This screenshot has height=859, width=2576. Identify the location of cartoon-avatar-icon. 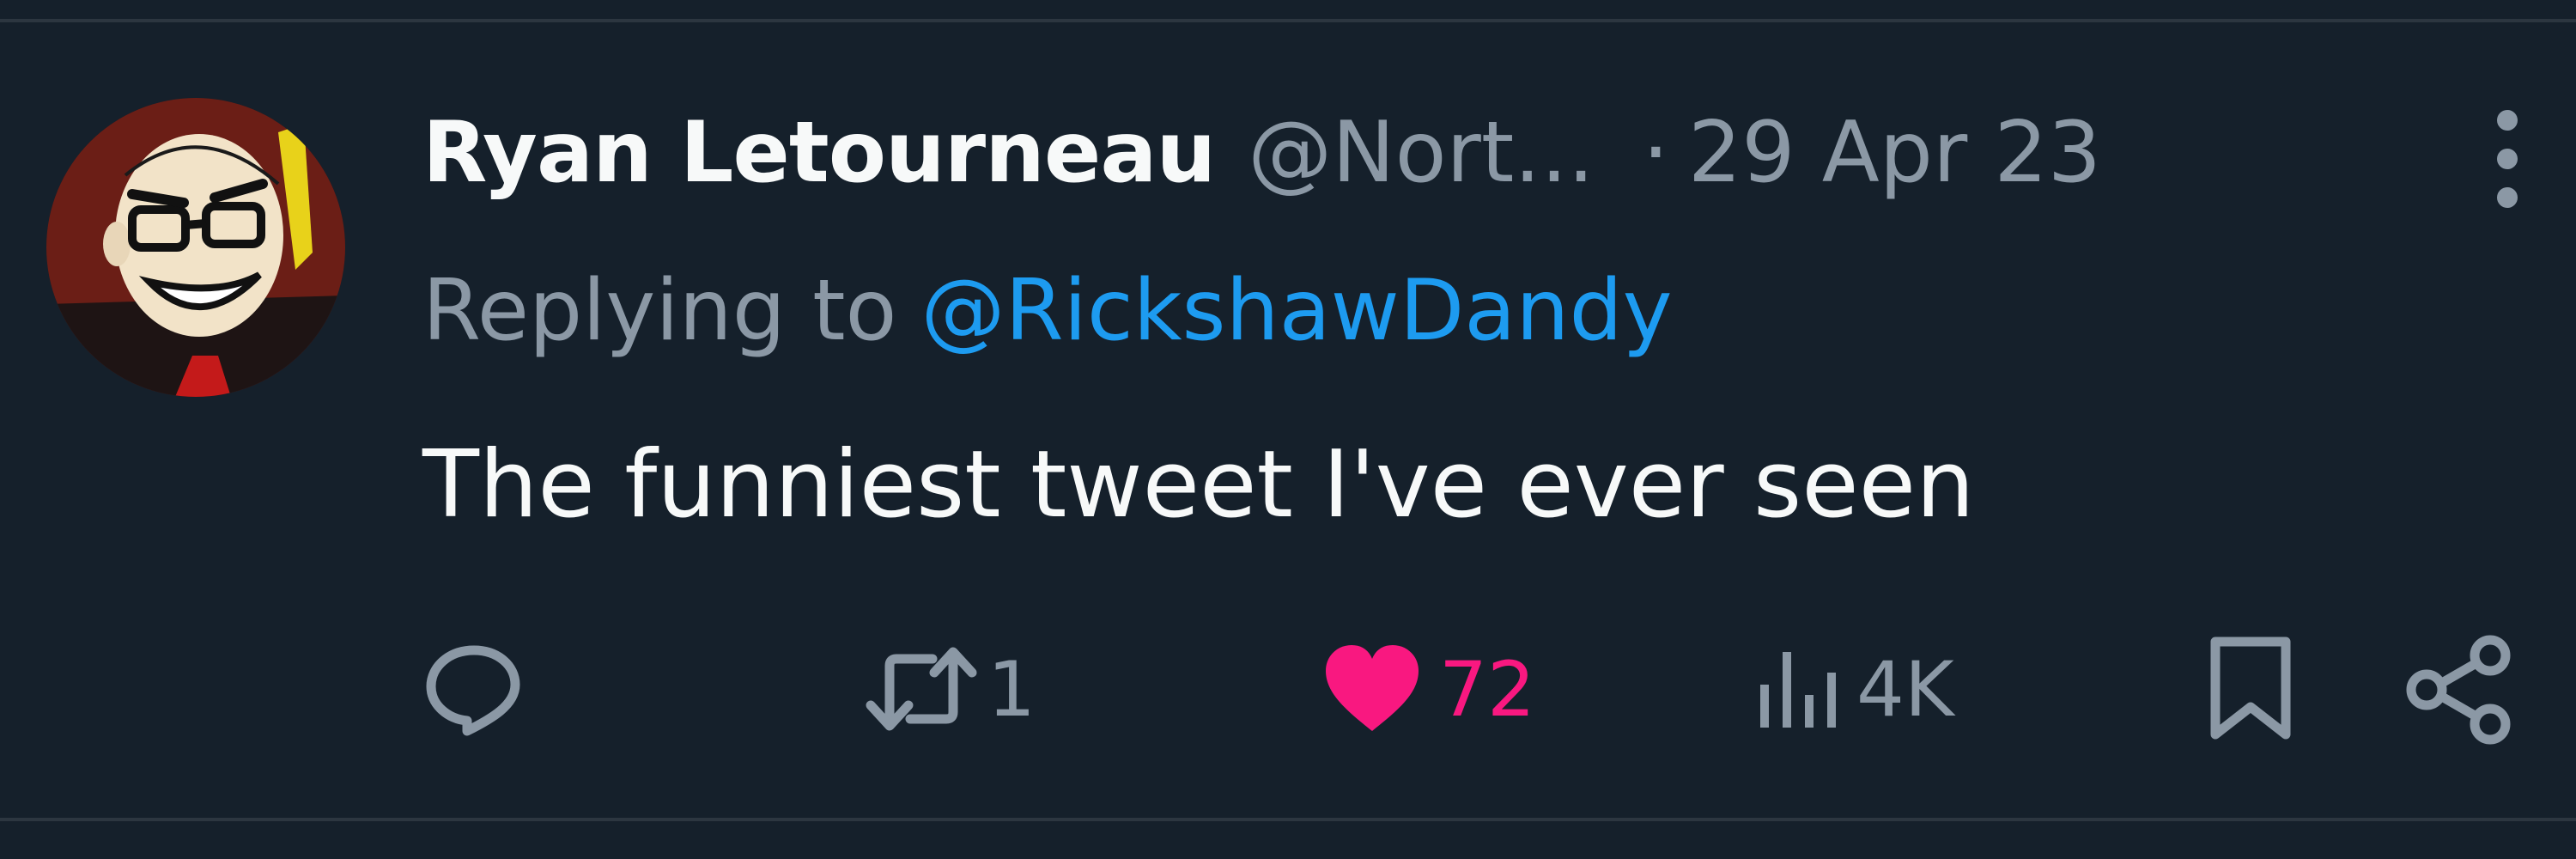
(196, 248).